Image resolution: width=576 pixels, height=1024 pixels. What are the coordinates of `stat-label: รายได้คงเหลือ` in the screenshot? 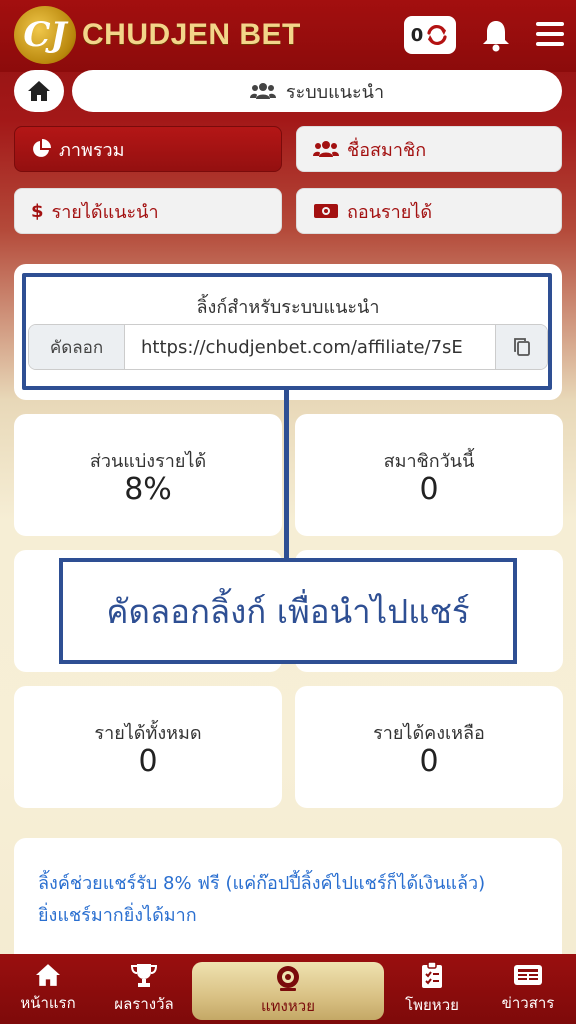 It's located at (429, 733).